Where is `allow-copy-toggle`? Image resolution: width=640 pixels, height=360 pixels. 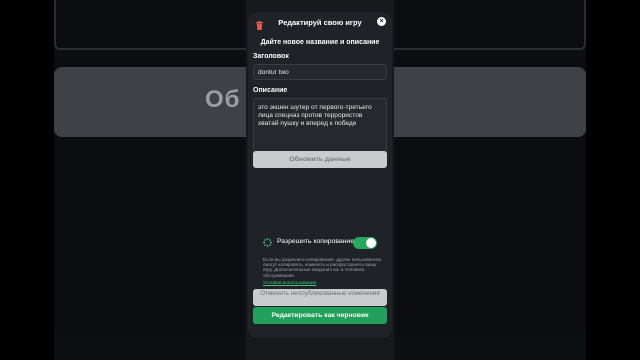
allow-copy-toggle is located at coordinates (365, 243).